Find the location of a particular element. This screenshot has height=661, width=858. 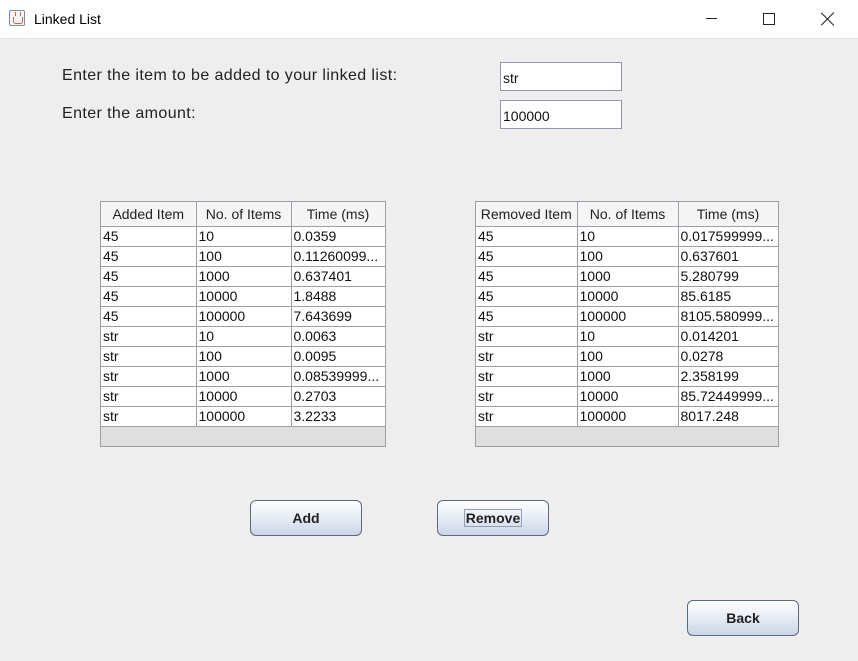

table-row: str 10000 0.2703 is located at coordinates (243, 396).